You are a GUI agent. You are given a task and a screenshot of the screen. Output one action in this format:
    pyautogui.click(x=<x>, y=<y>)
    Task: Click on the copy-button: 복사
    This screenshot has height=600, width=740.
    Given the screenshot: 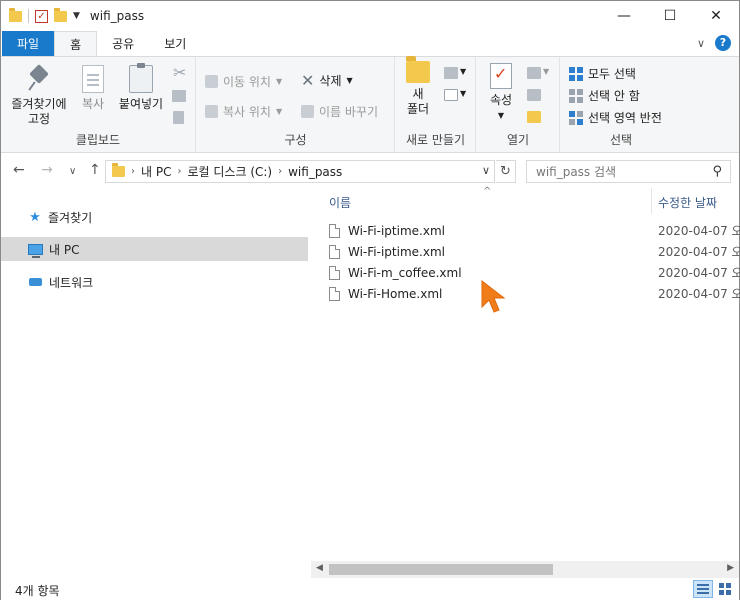 What is the action you would take?
    pyautogui.click(x=93, y=88)
    